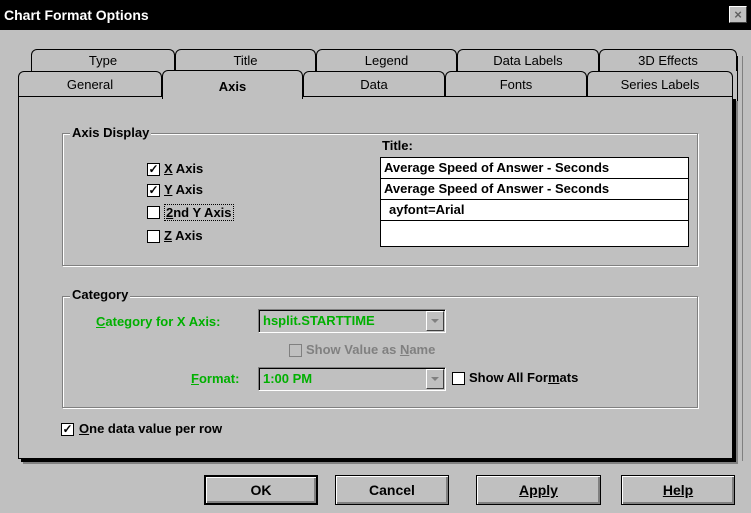 The width and height of the screenshot is (751, 513). I want to click on show-all-formats-checkbox, so click(458, 378).